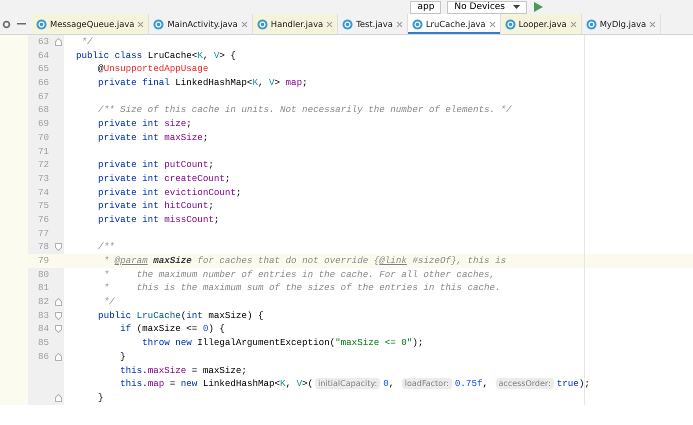  I want to click on device-dropdown: No Devices, so click(487, 7).